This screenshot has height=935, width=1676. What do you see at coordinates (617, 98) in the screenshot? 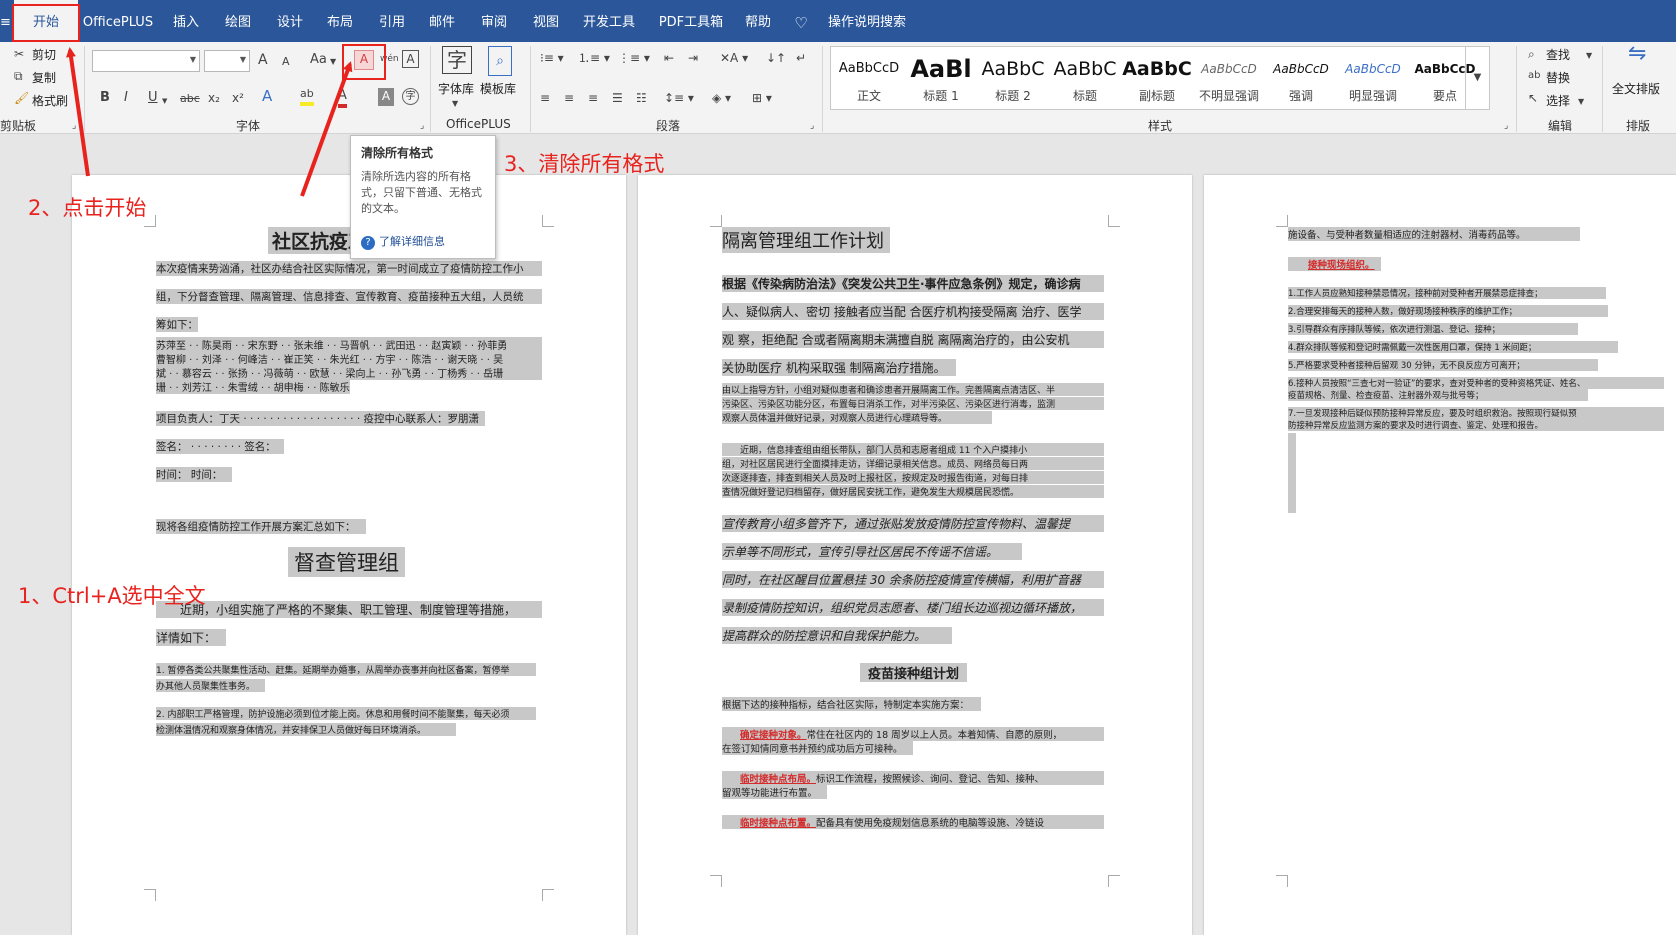
I see `justify-icon: ☰` at bounding box center [617, 98].